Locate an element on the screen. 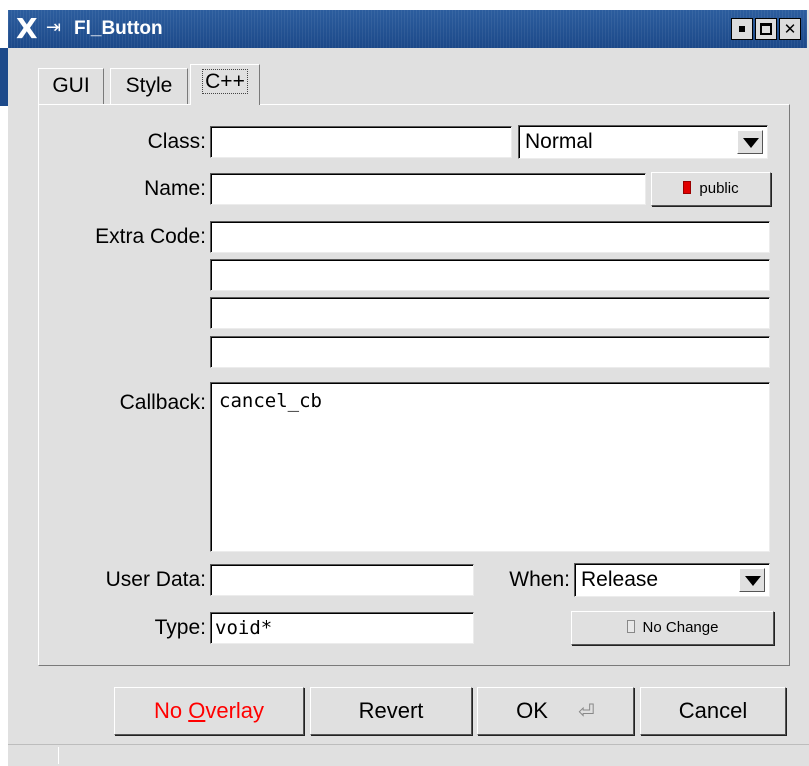  user-data-input is located at coordinates (342, 580).